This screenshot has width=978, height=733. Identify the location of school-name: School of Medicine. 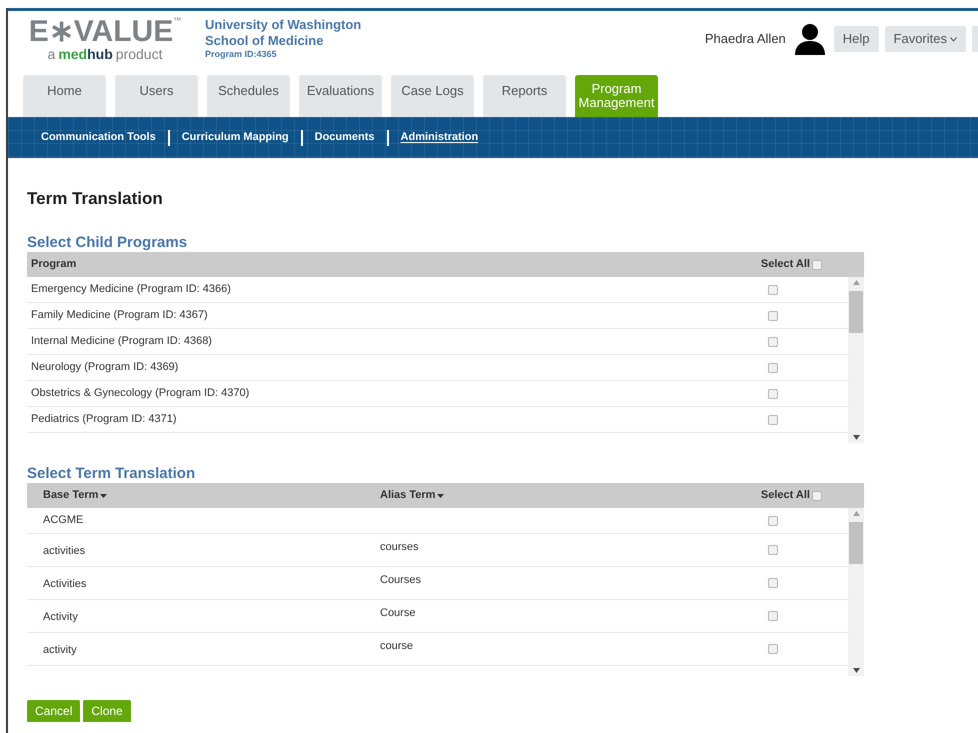
(264, 41).